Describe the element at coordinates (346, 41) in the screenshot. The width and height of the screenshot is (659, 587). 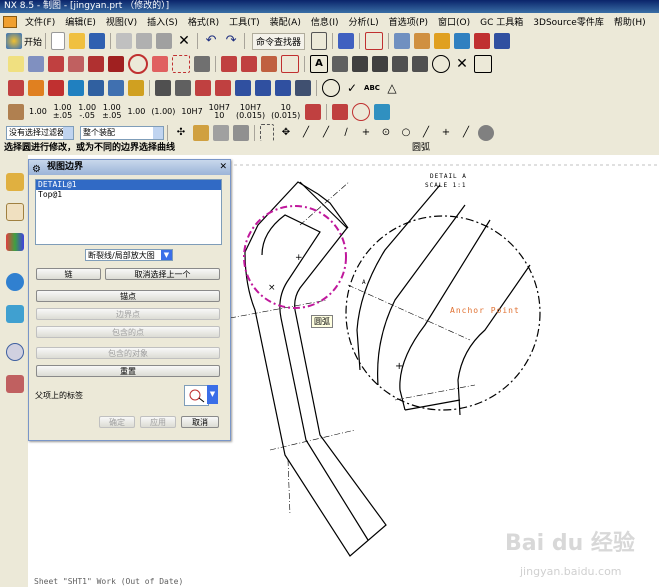
I see `info-icon` at that location.